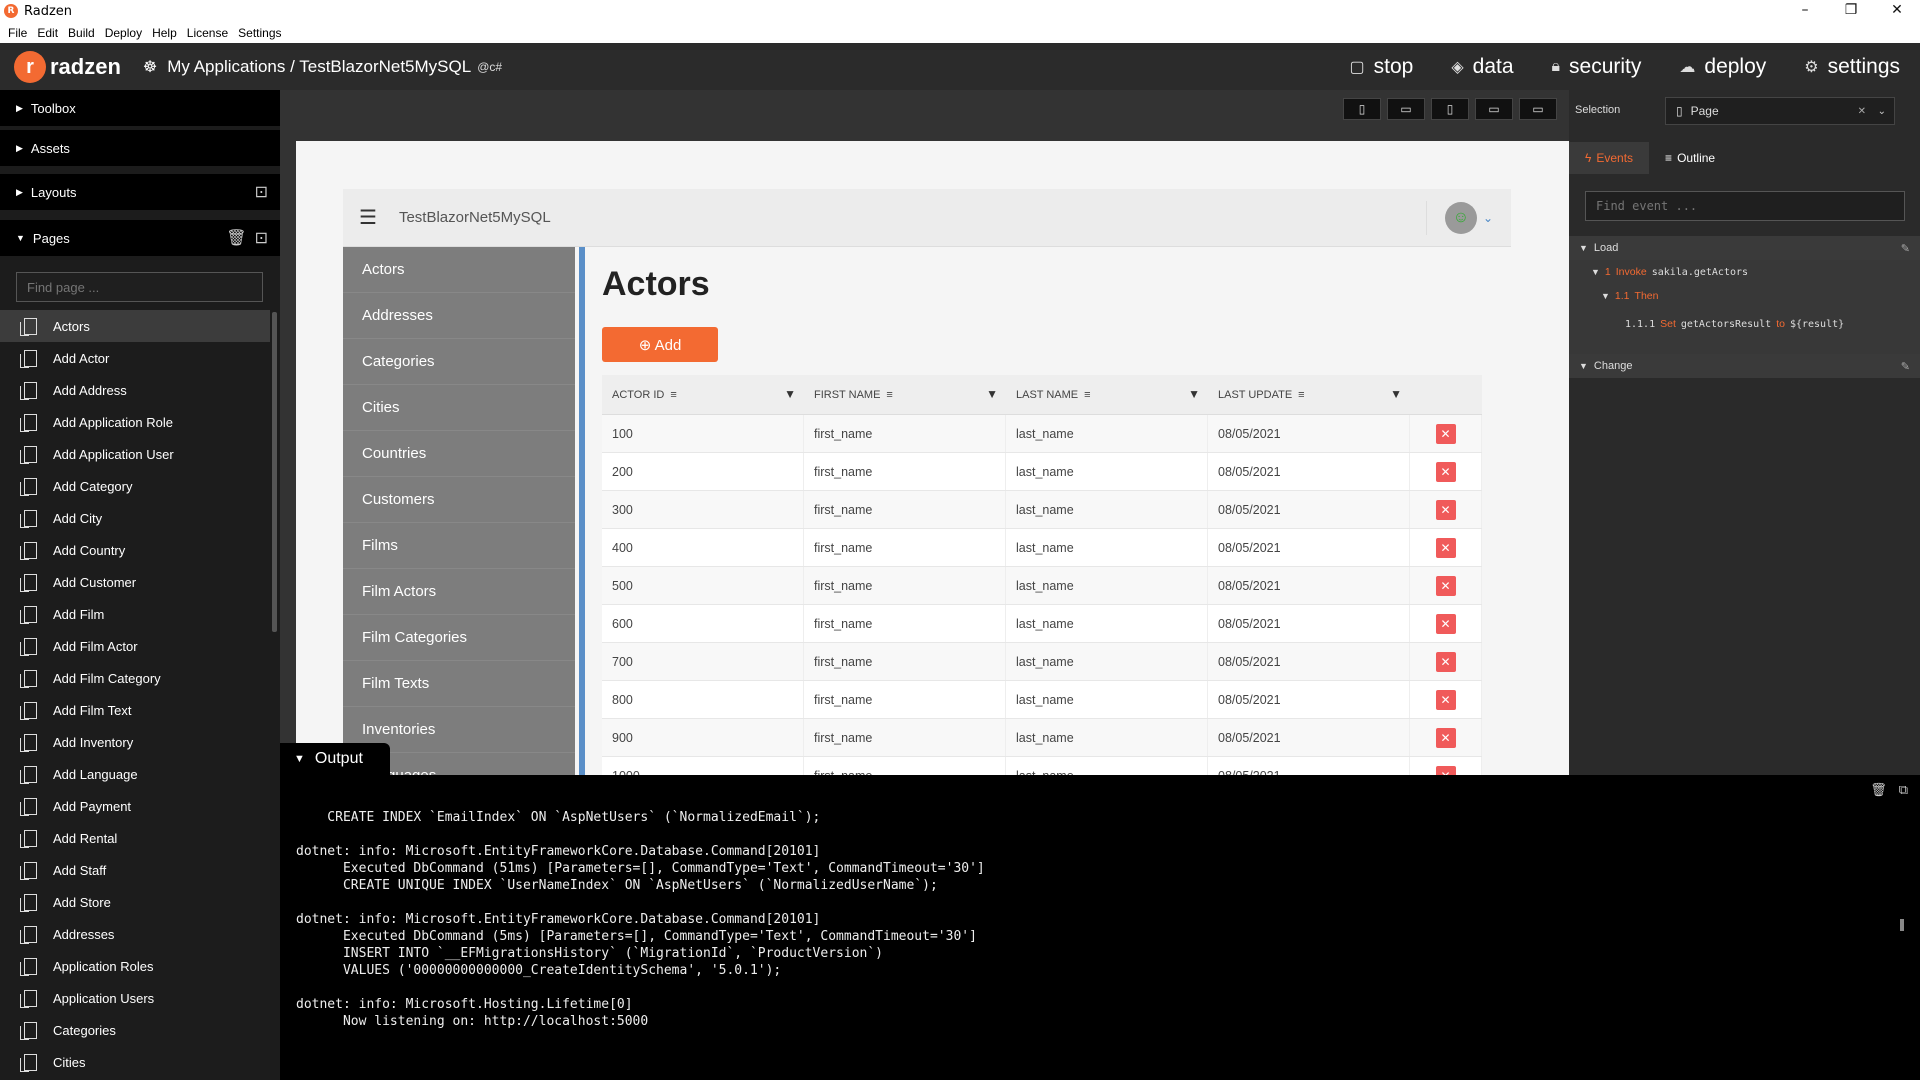 The height and width of the screenshot is (1080, 1920). I want to click on preview-nav-item: Actors, so click(459, 270).